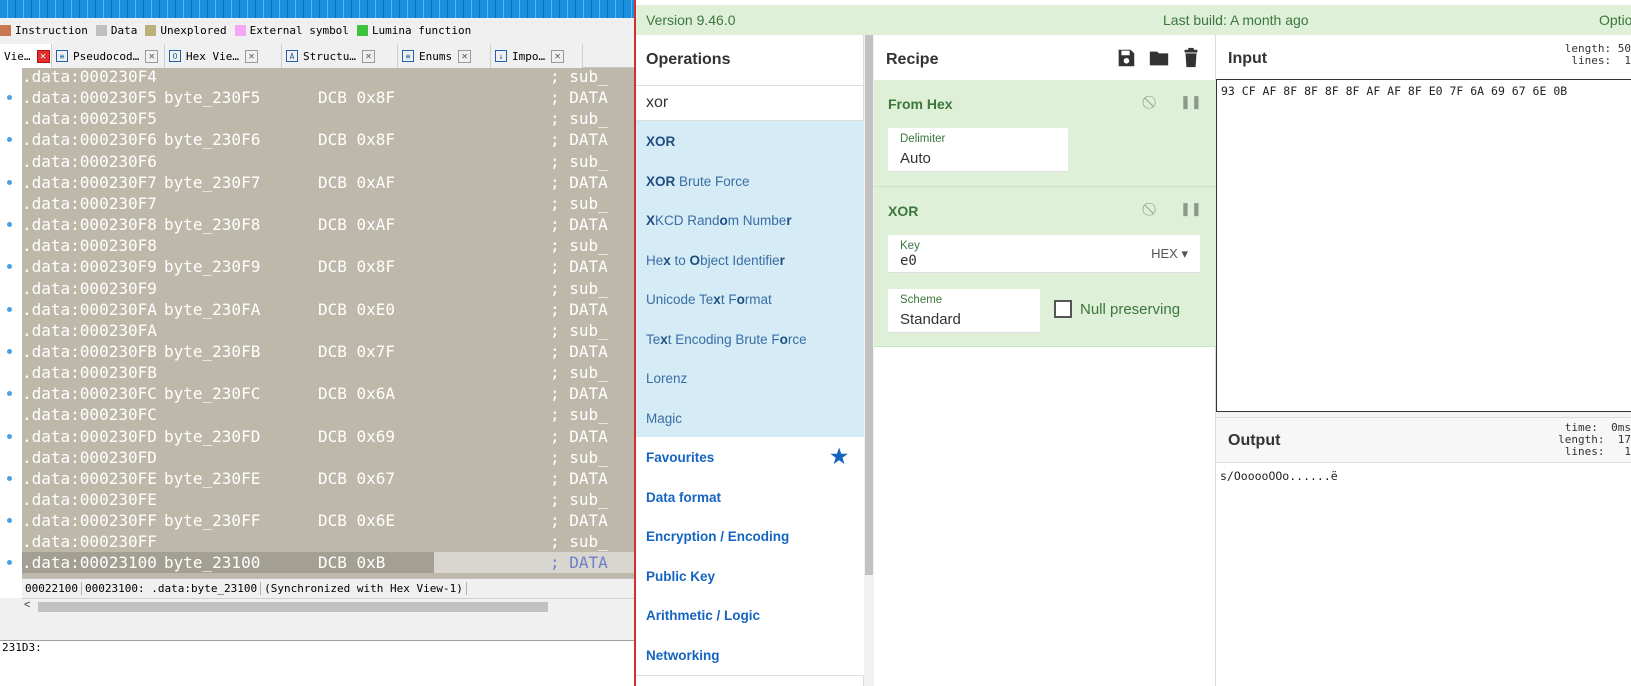  Describe the element at coordinates (1126, 58) in the screenshot. I see `save-icon` at that location.